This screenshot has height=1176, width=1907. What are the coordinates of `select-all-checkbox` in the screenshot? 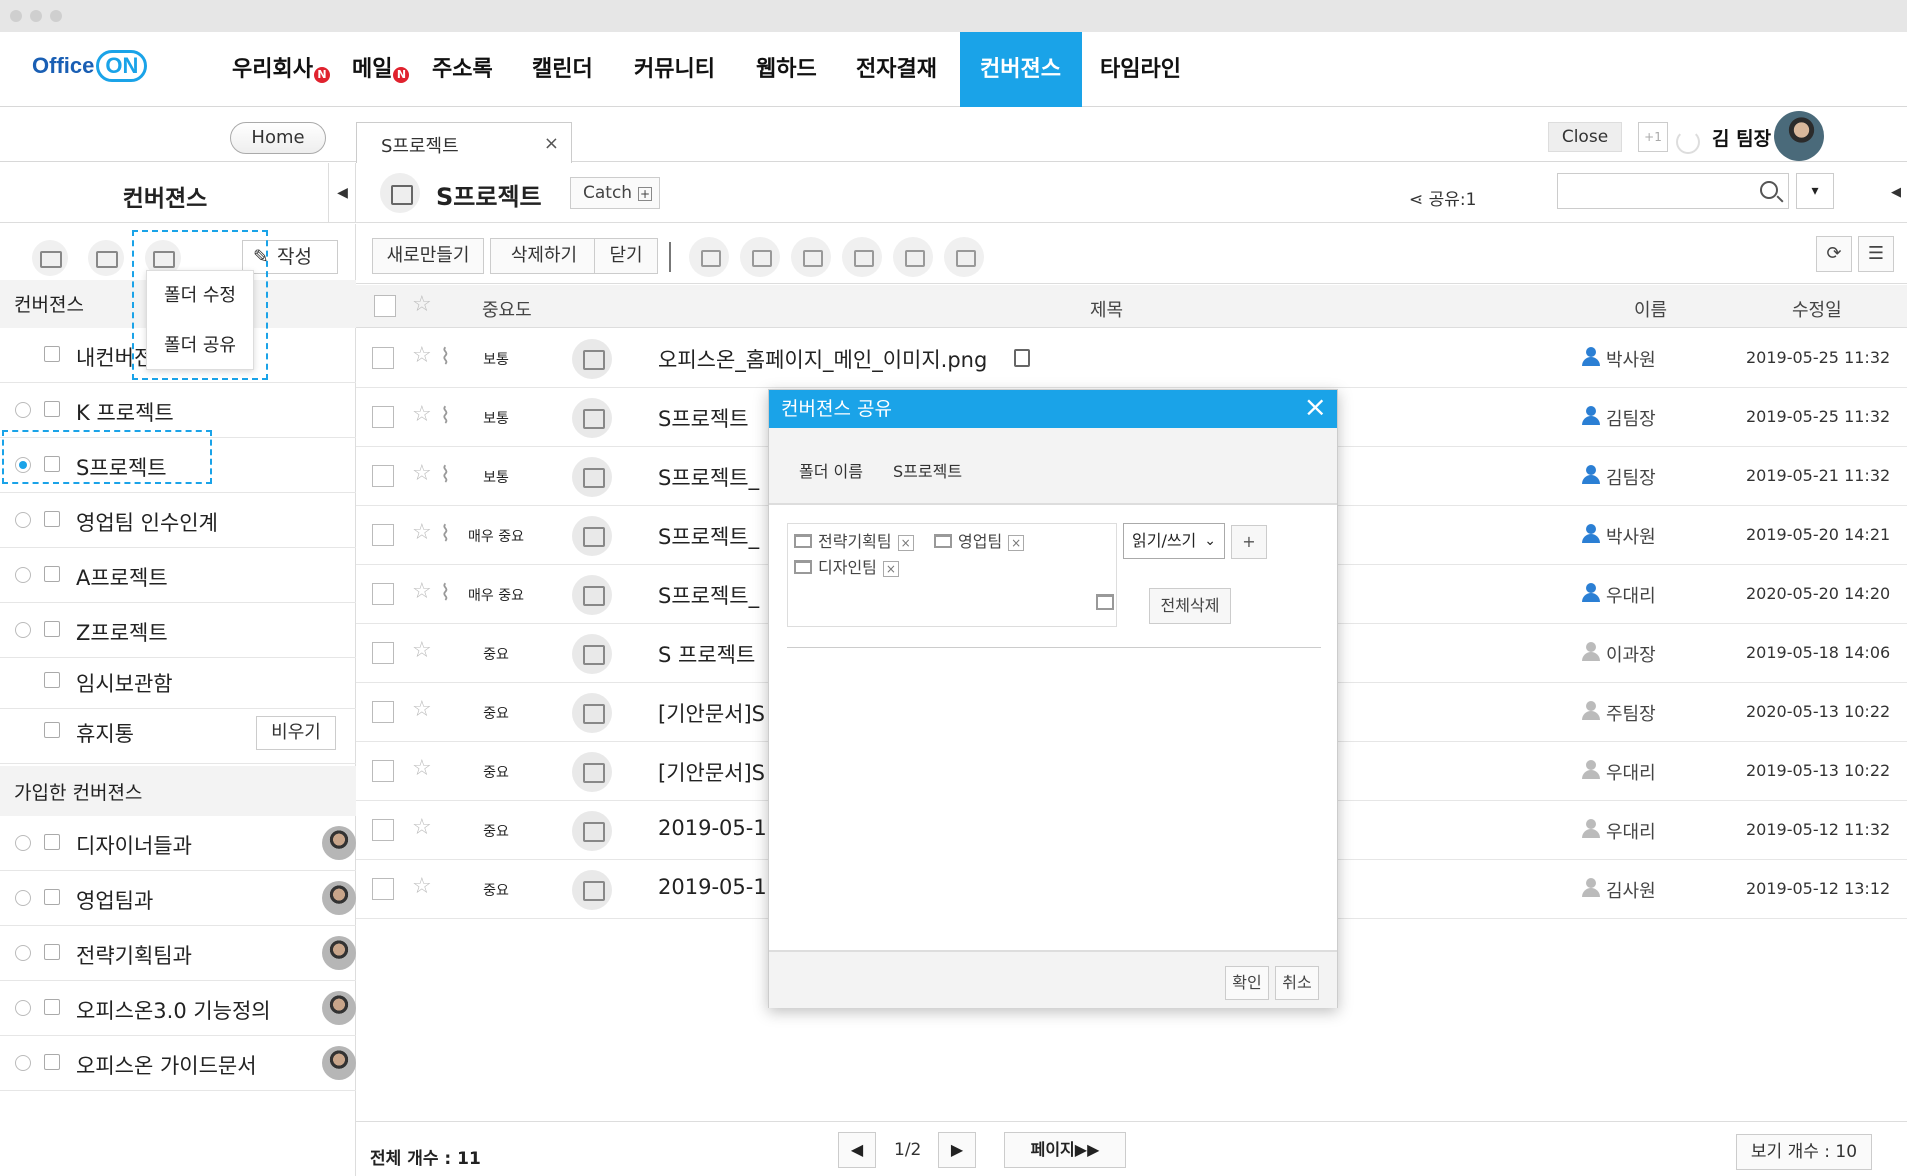 It's located at (385, 306).